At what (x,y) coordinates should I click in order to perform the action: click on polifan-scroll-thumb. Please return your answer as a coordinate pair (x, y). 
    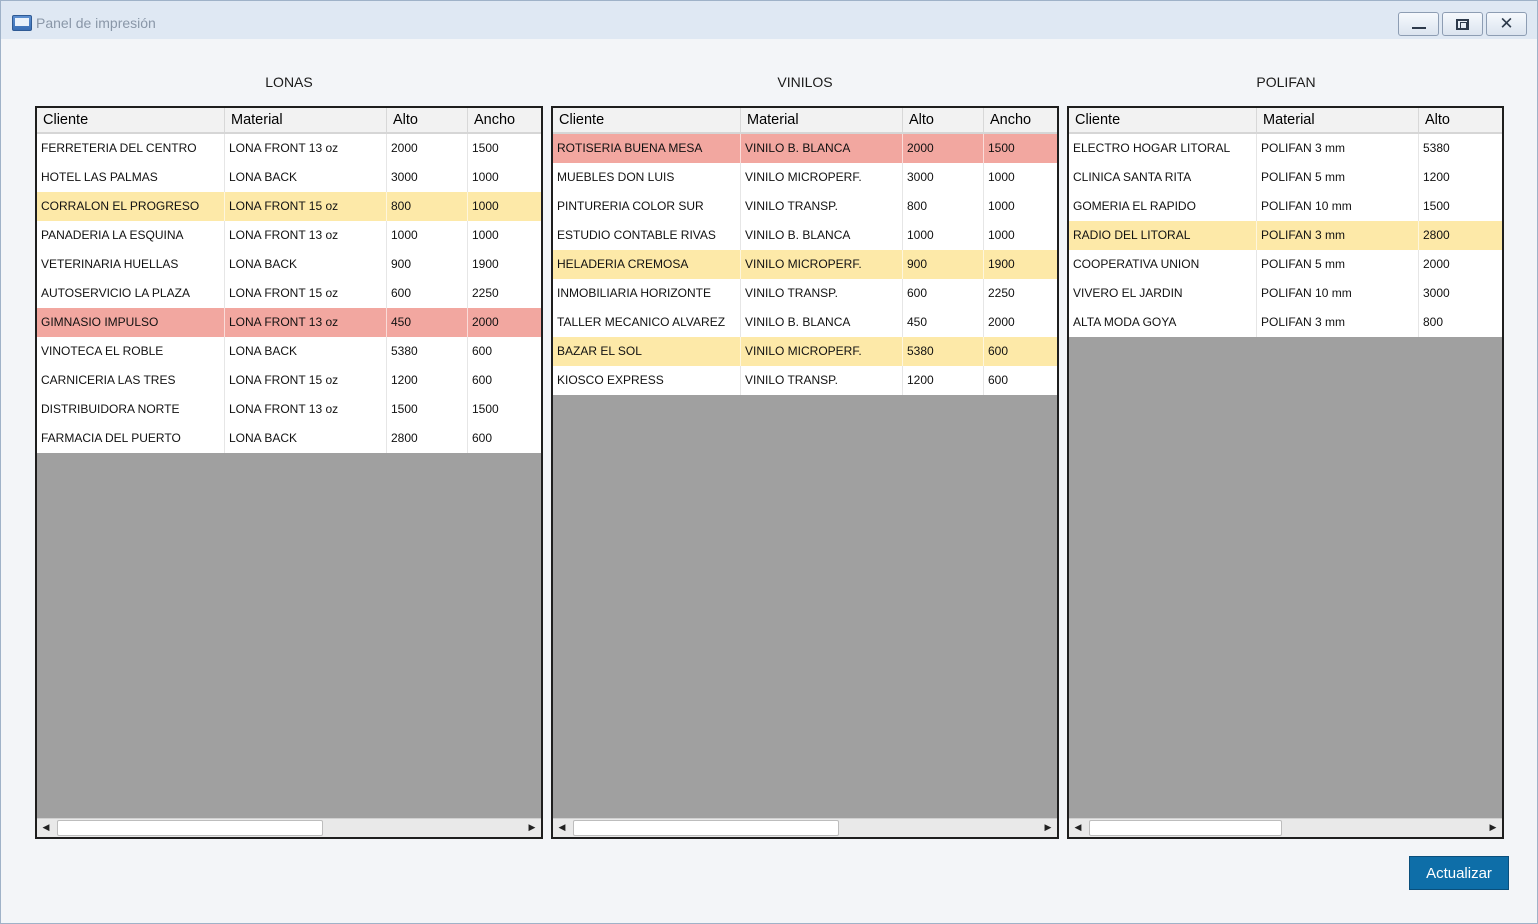
    Looking at the image, I should click on (1185, 828).